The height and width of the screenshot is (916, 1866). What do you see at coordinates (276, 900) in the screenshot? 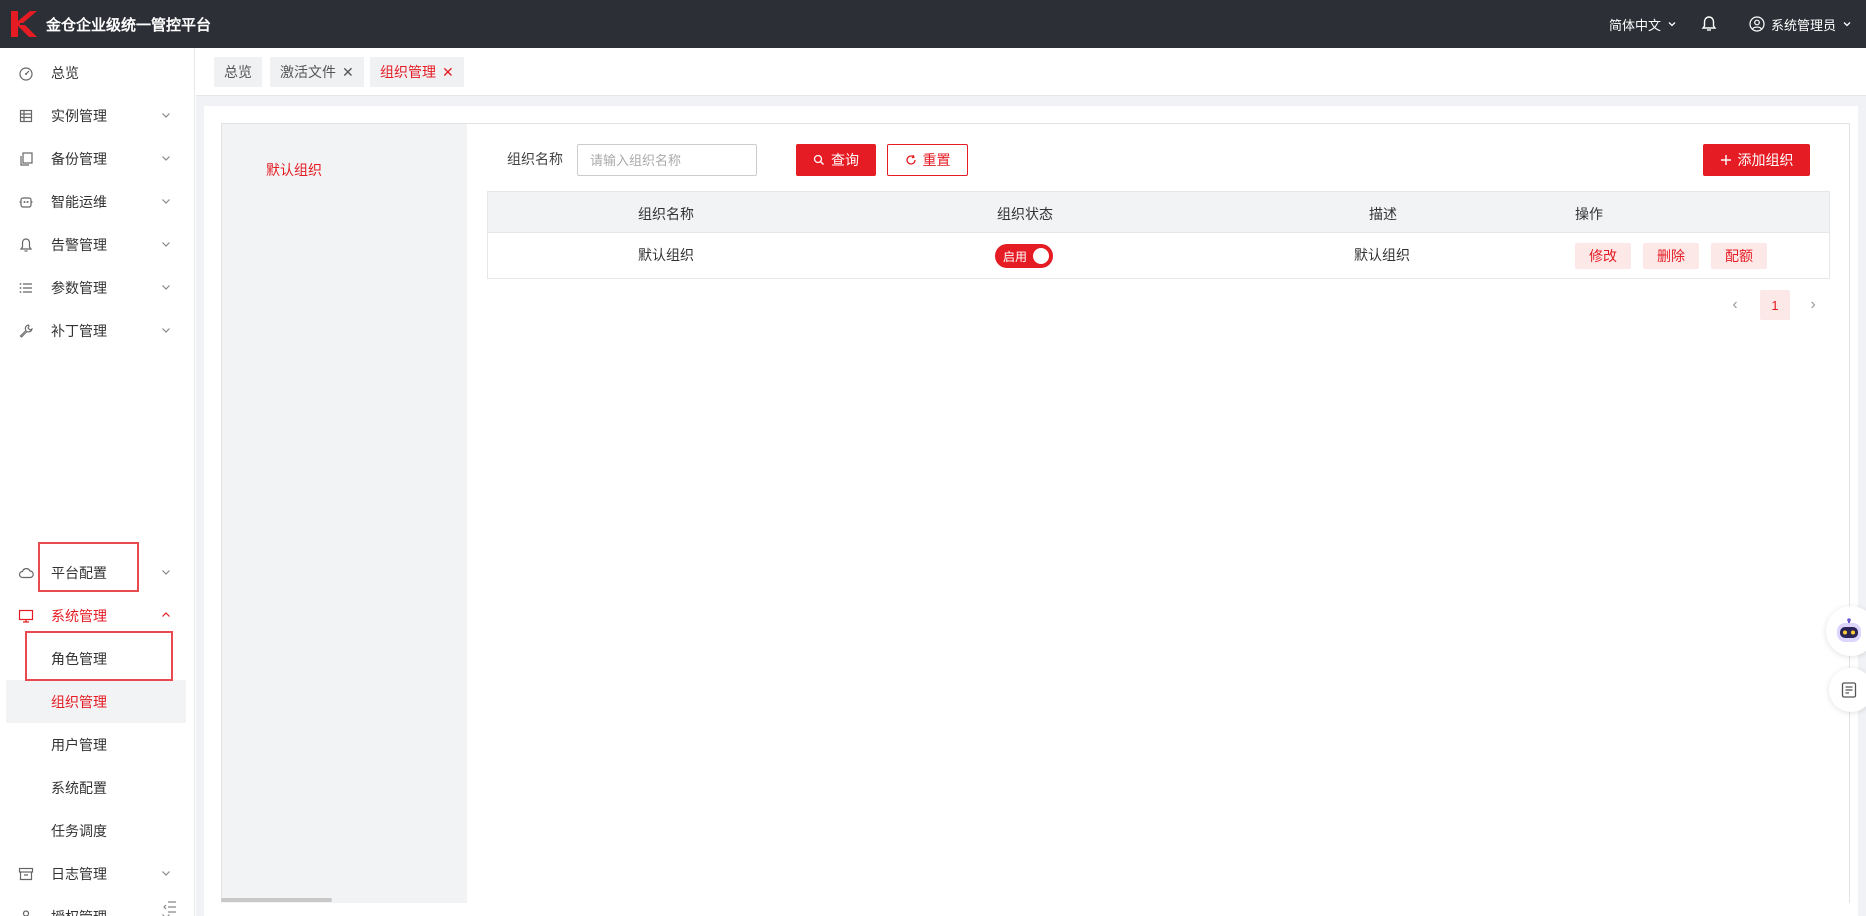
I see `horizontal-scrollbar` at bounding box center [276, 900].